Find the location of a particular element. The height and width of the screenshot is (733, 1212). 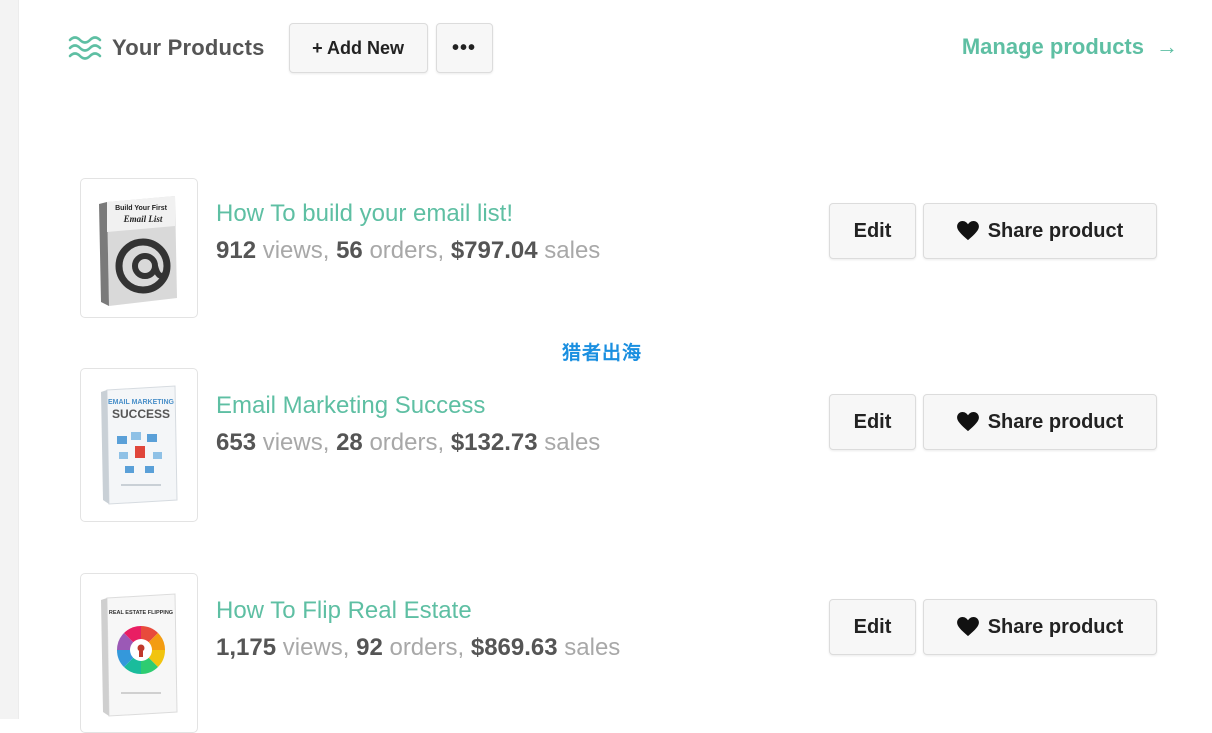

product-cover-image: REAL ESTATE FLIPPING is located at coordinates (139, 655).